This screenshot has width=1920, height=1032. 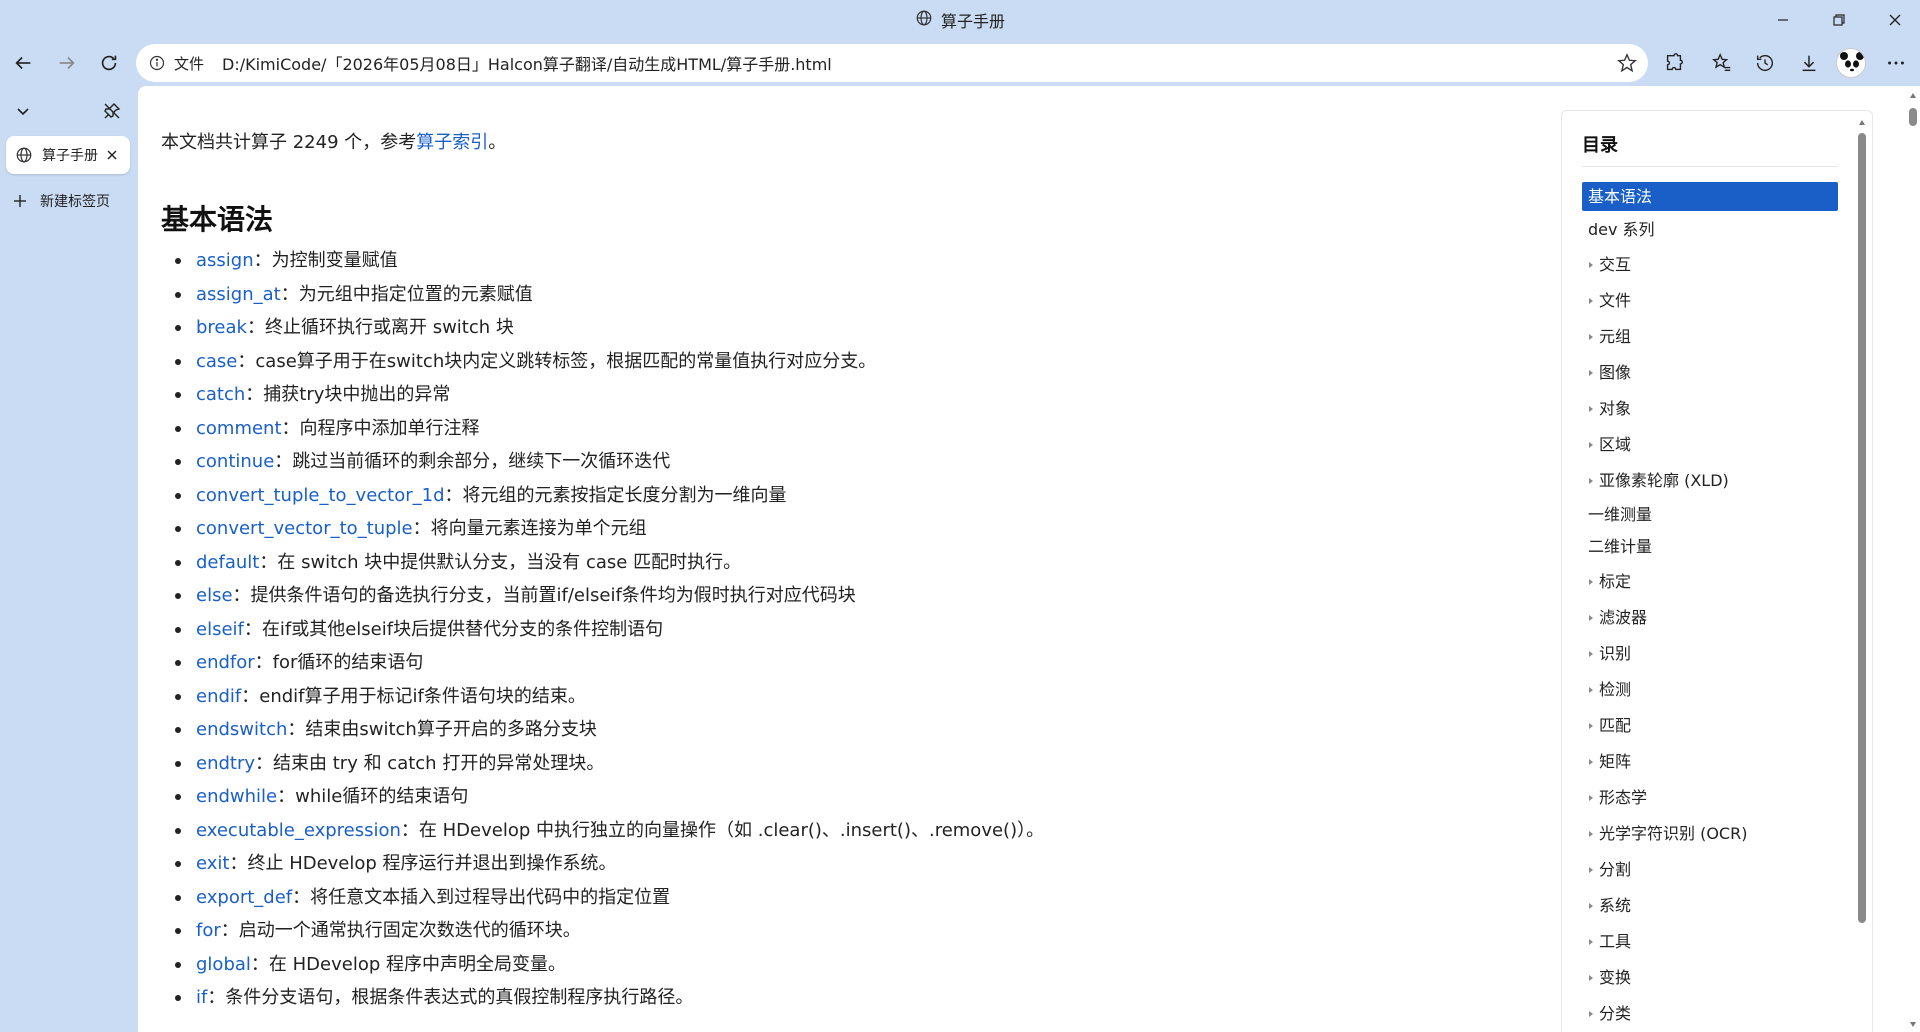 I want to click on vertical-tab-strip: 算子手册 新建标签页, so click(x=68, y=558).